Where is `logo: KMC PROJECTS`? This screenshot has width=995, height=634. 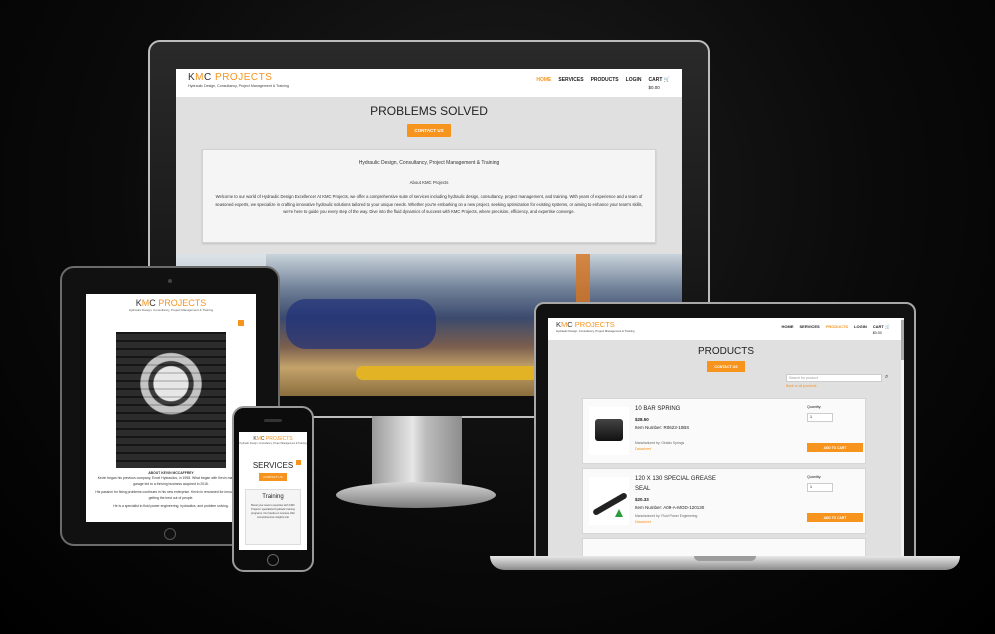 logo: KMC PROJECTS is located at coordinates (238, 78).